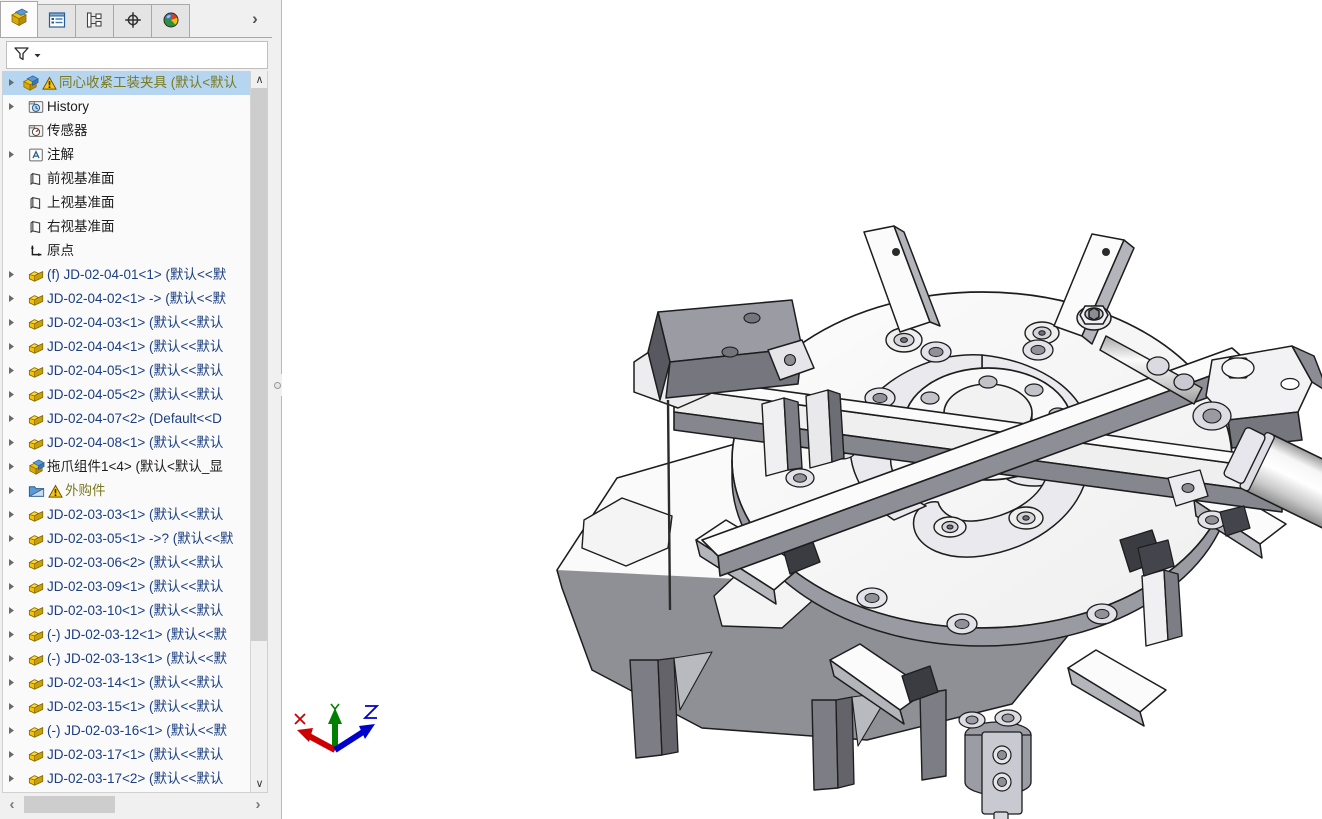  I want to click on dimxpert-manager-tab, so click(133, 20).